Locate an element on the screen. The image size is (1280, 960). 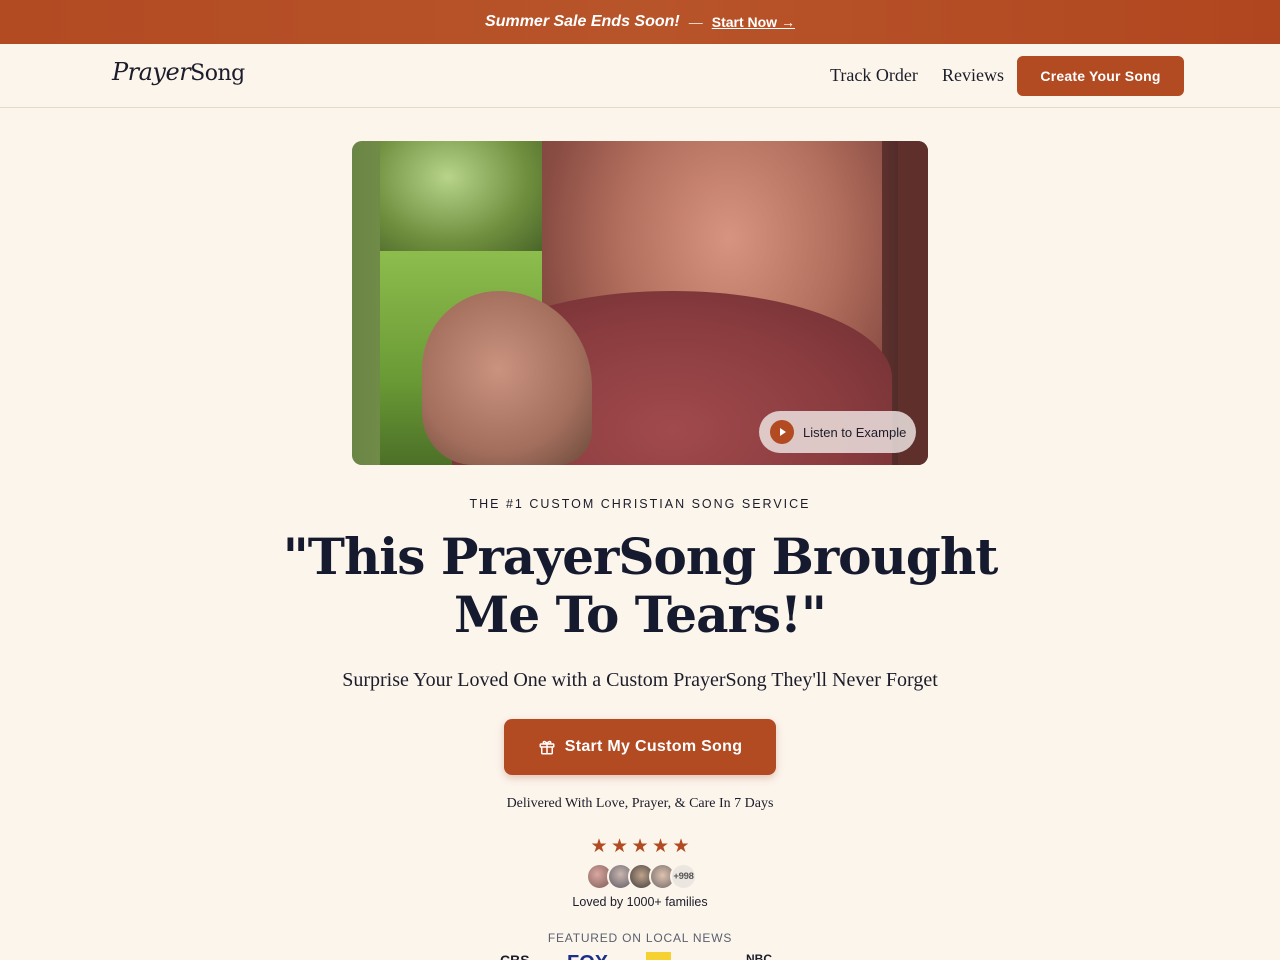
logo-part-song: Song is located at coordinates (217, 73).